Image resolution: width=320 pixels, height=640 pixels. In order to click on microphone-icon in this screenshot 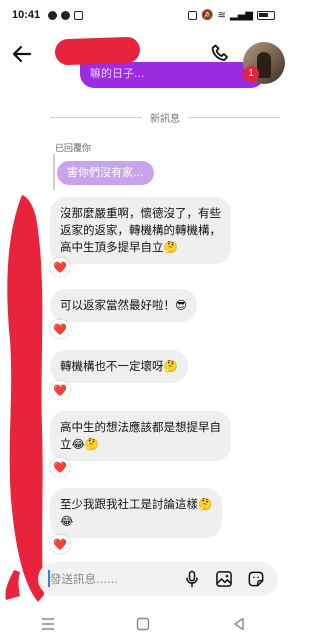, I will do `click(192, 579)`.